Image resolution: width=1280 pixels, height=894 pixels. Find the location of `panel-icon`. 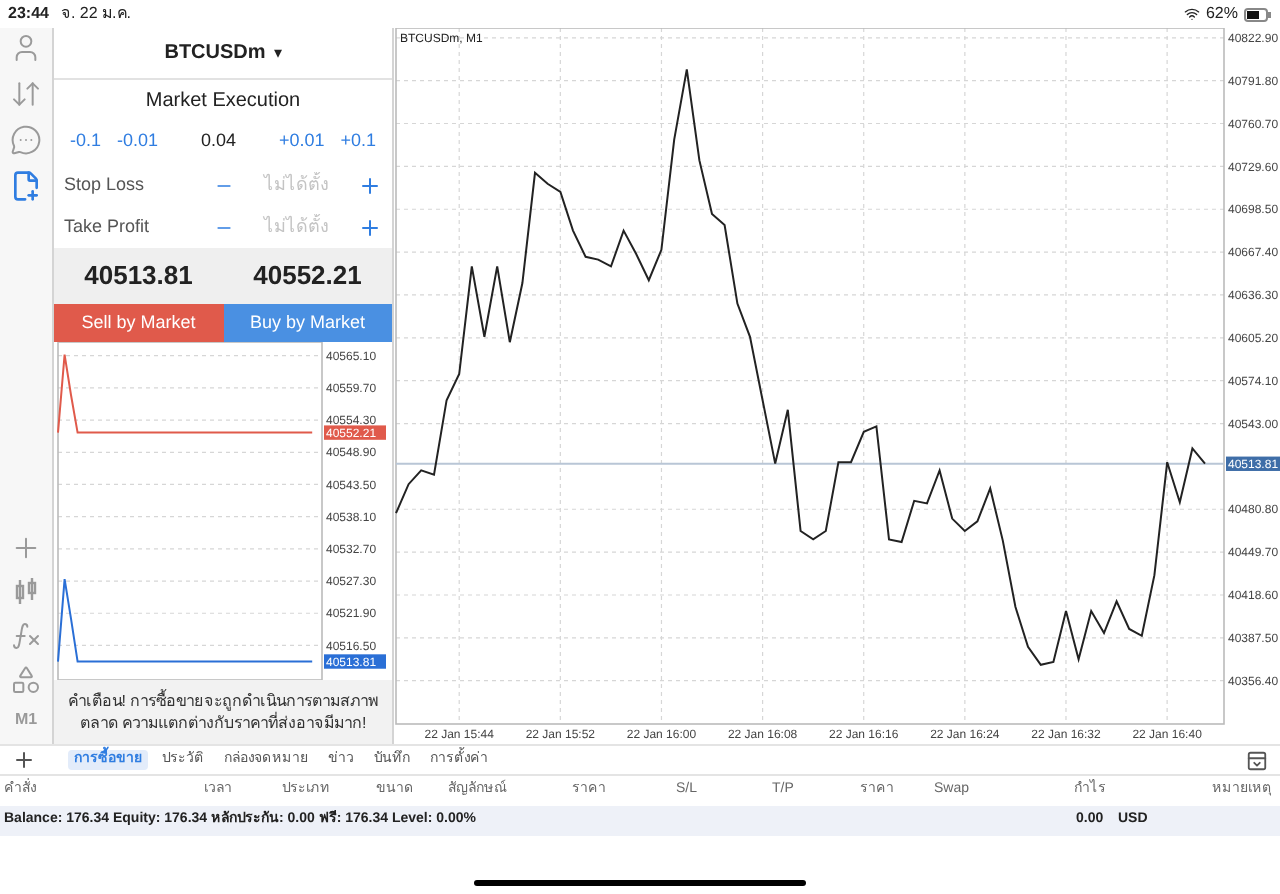

panel-icon is located at coordinates (1257, 760).